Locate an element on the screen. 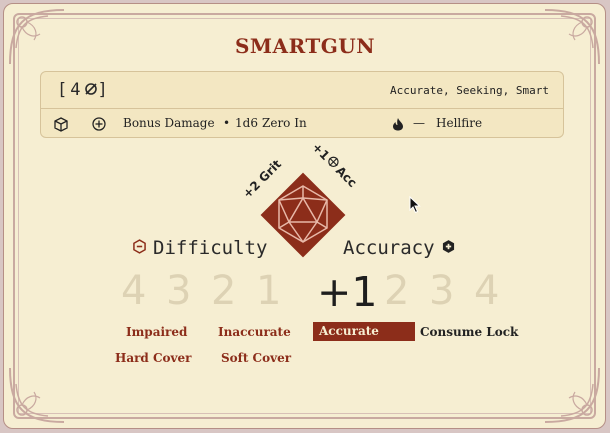 This screenshot has height=433, width=610. difficulty-step: 4 is located at coordinates (133, 291).